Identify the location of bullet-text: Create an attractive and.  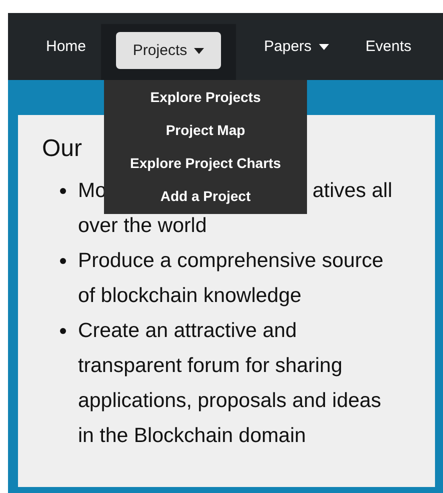
(187, 331).